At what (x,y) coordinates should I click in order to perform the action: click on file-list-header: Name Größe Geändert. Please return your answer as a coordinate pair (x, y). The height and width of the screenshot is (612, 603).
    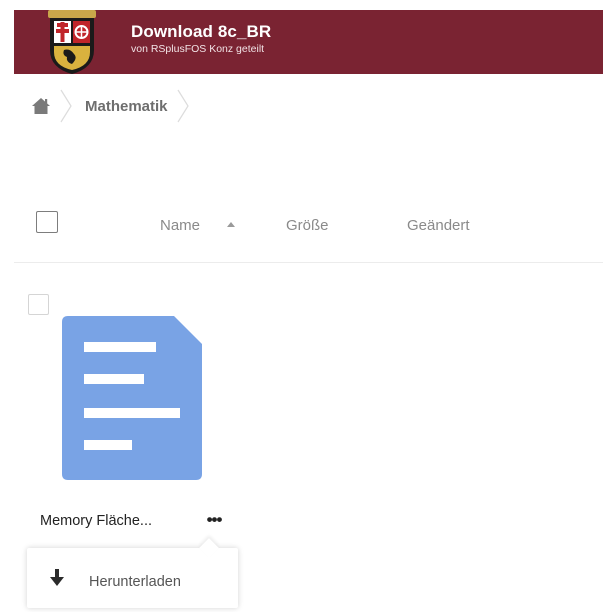
    Looking at the image, I should click on (308, 235).